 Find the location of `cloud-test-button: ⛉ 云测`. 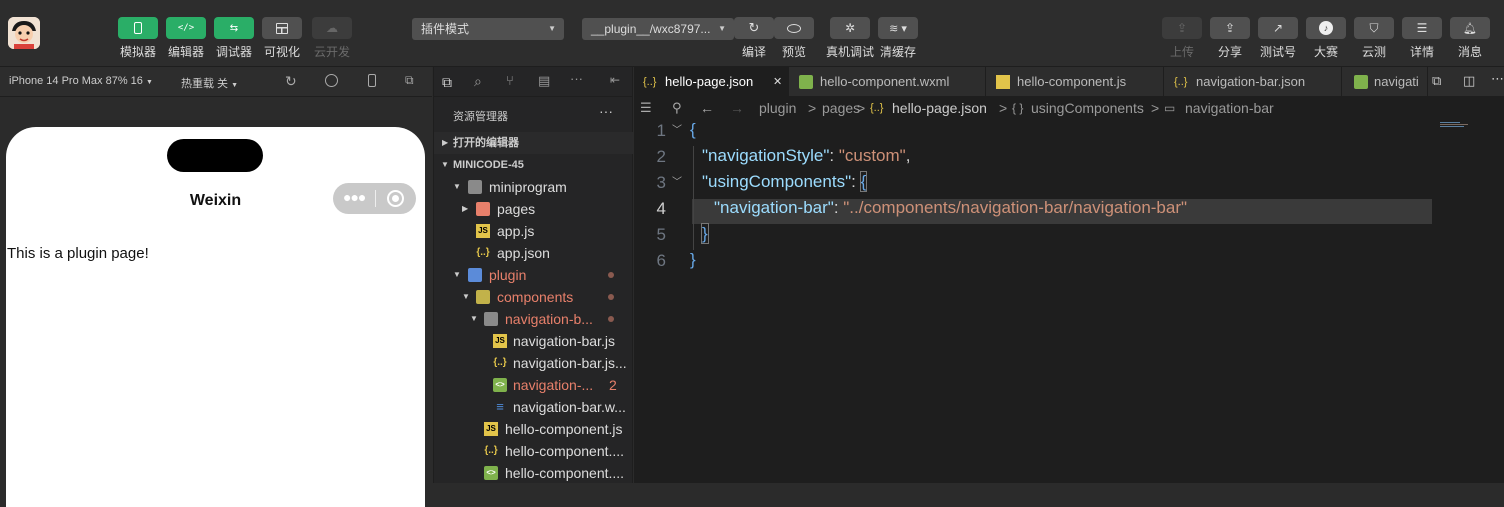

cloud-test-button: ⛉ 云测 is located at coordinates (1374, 38).